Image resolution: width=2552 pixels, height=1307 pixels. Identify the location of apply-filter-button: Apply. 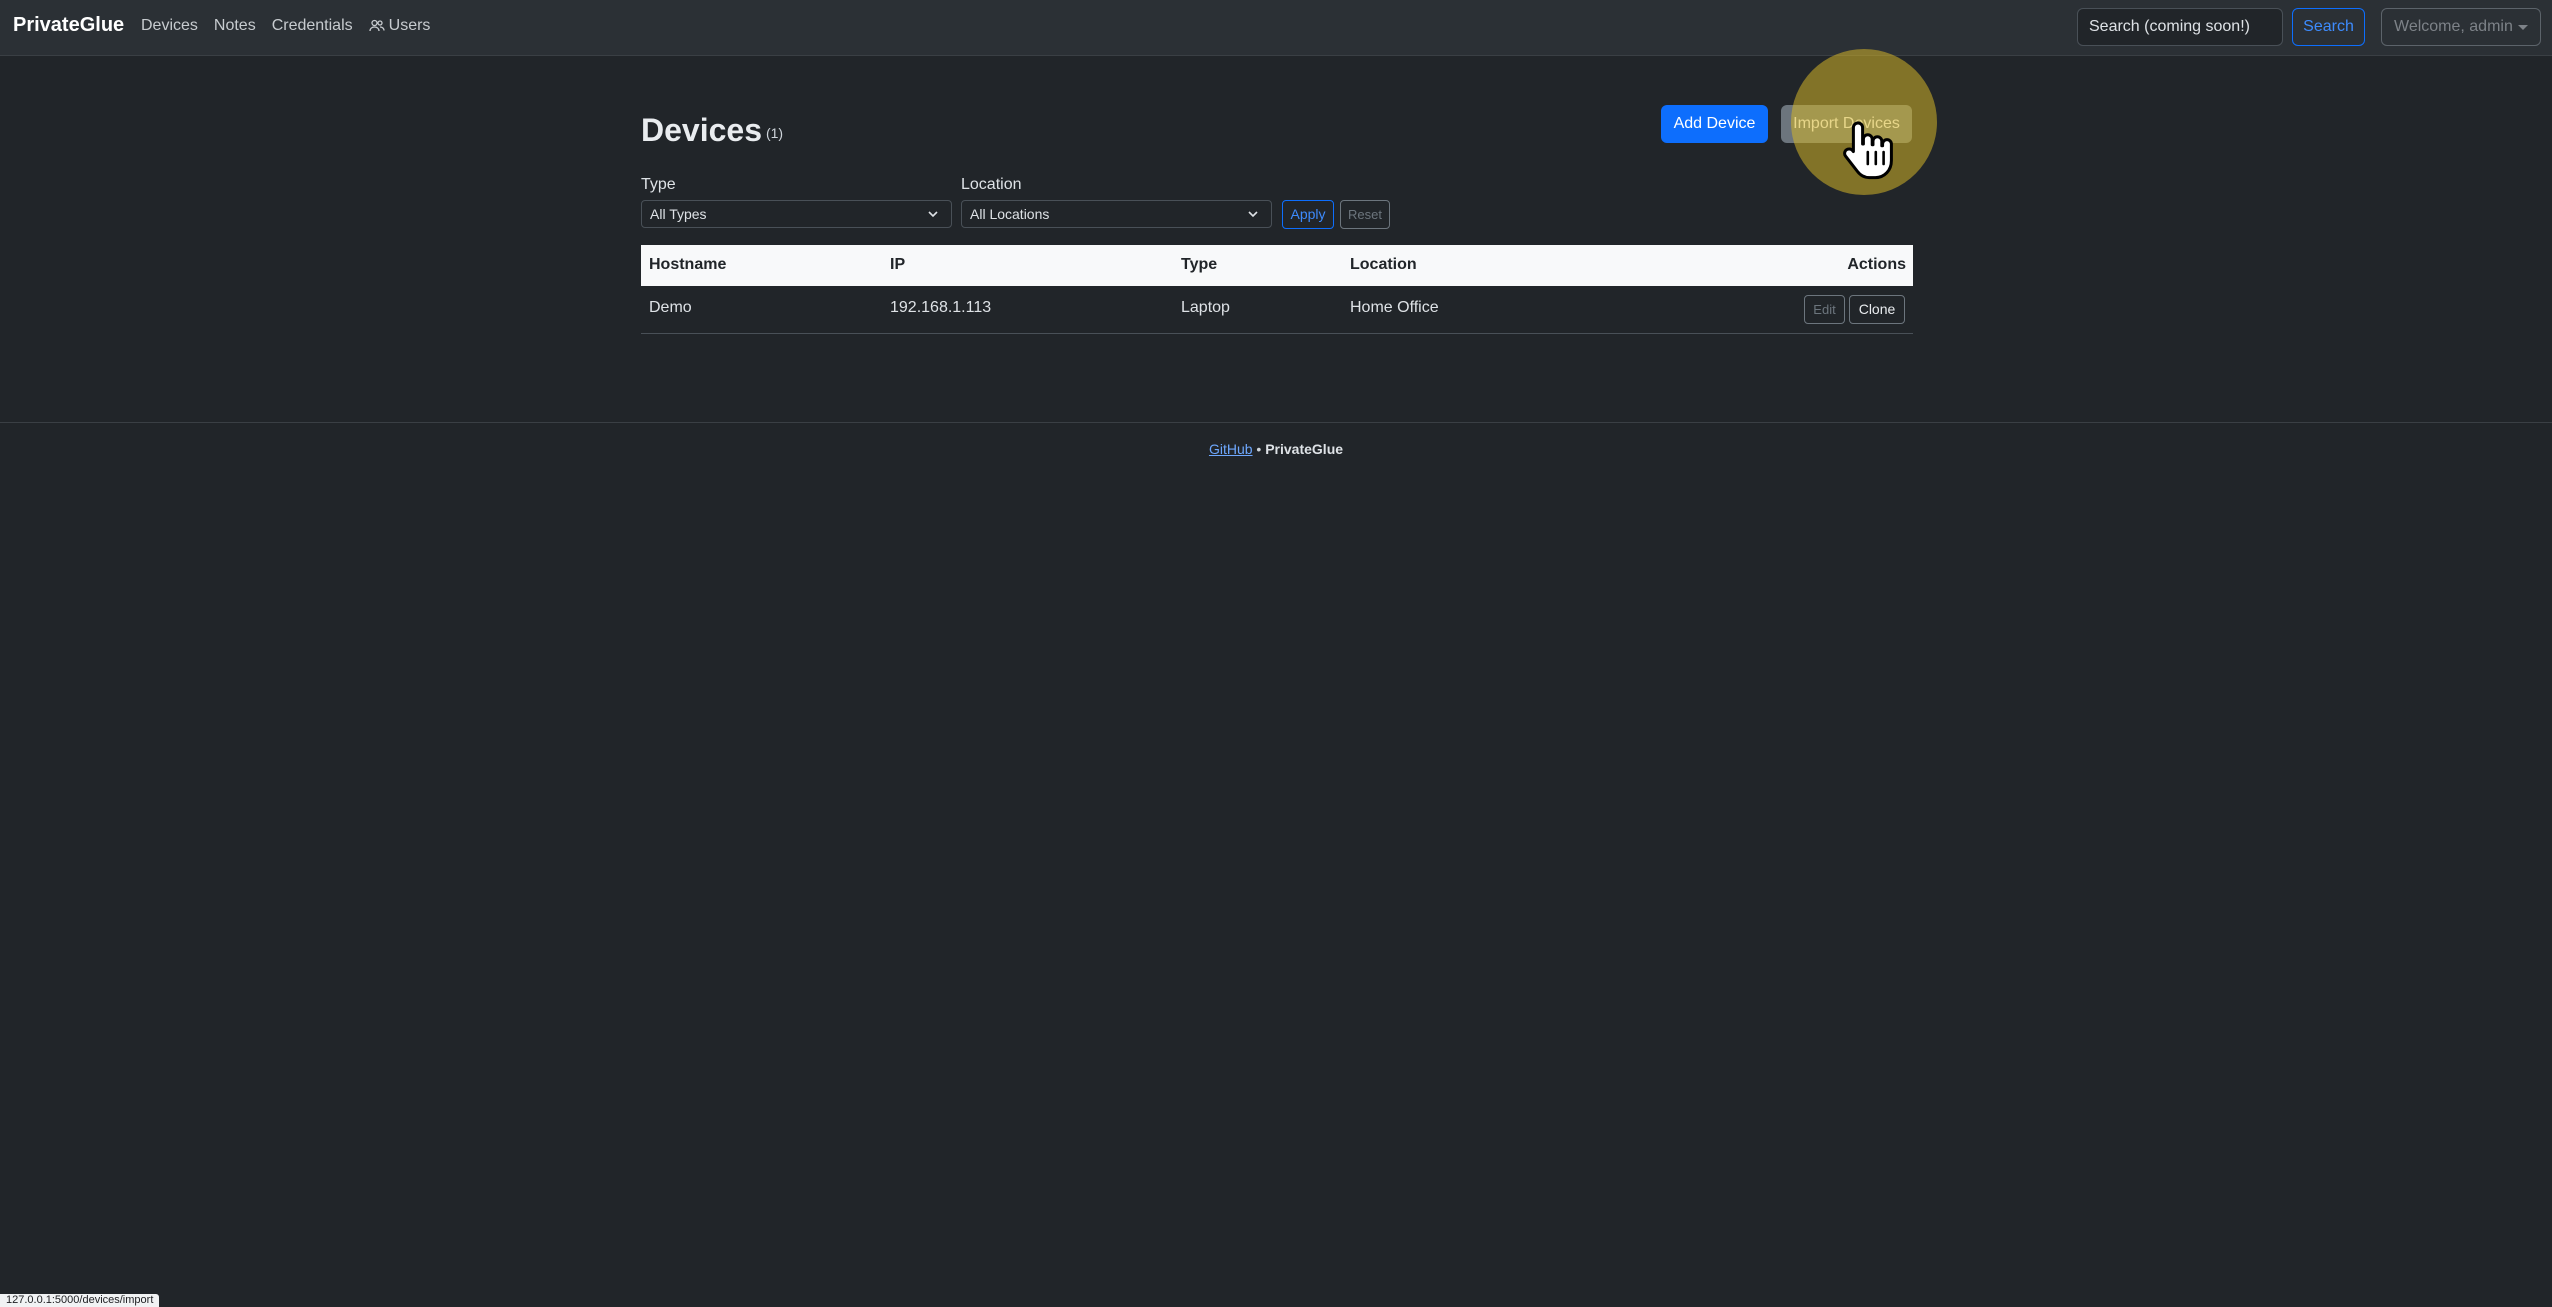
(1308, 214).